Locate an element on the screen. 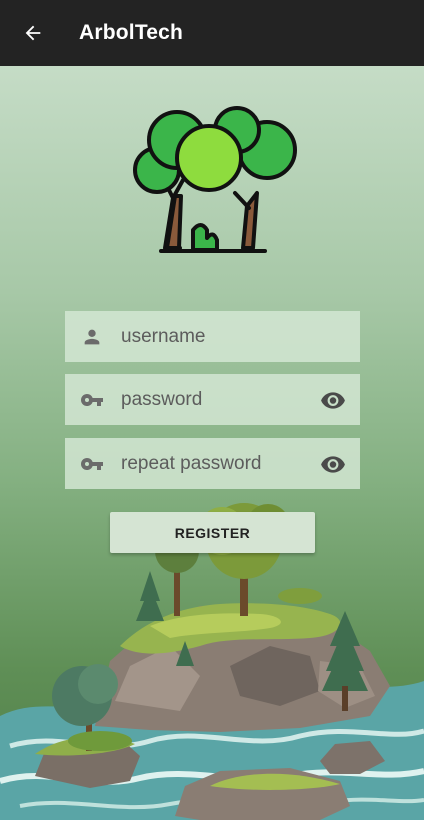 This screenshot has height=820, width=424. password-visibility-toggle is located at coordinates (333, 400).